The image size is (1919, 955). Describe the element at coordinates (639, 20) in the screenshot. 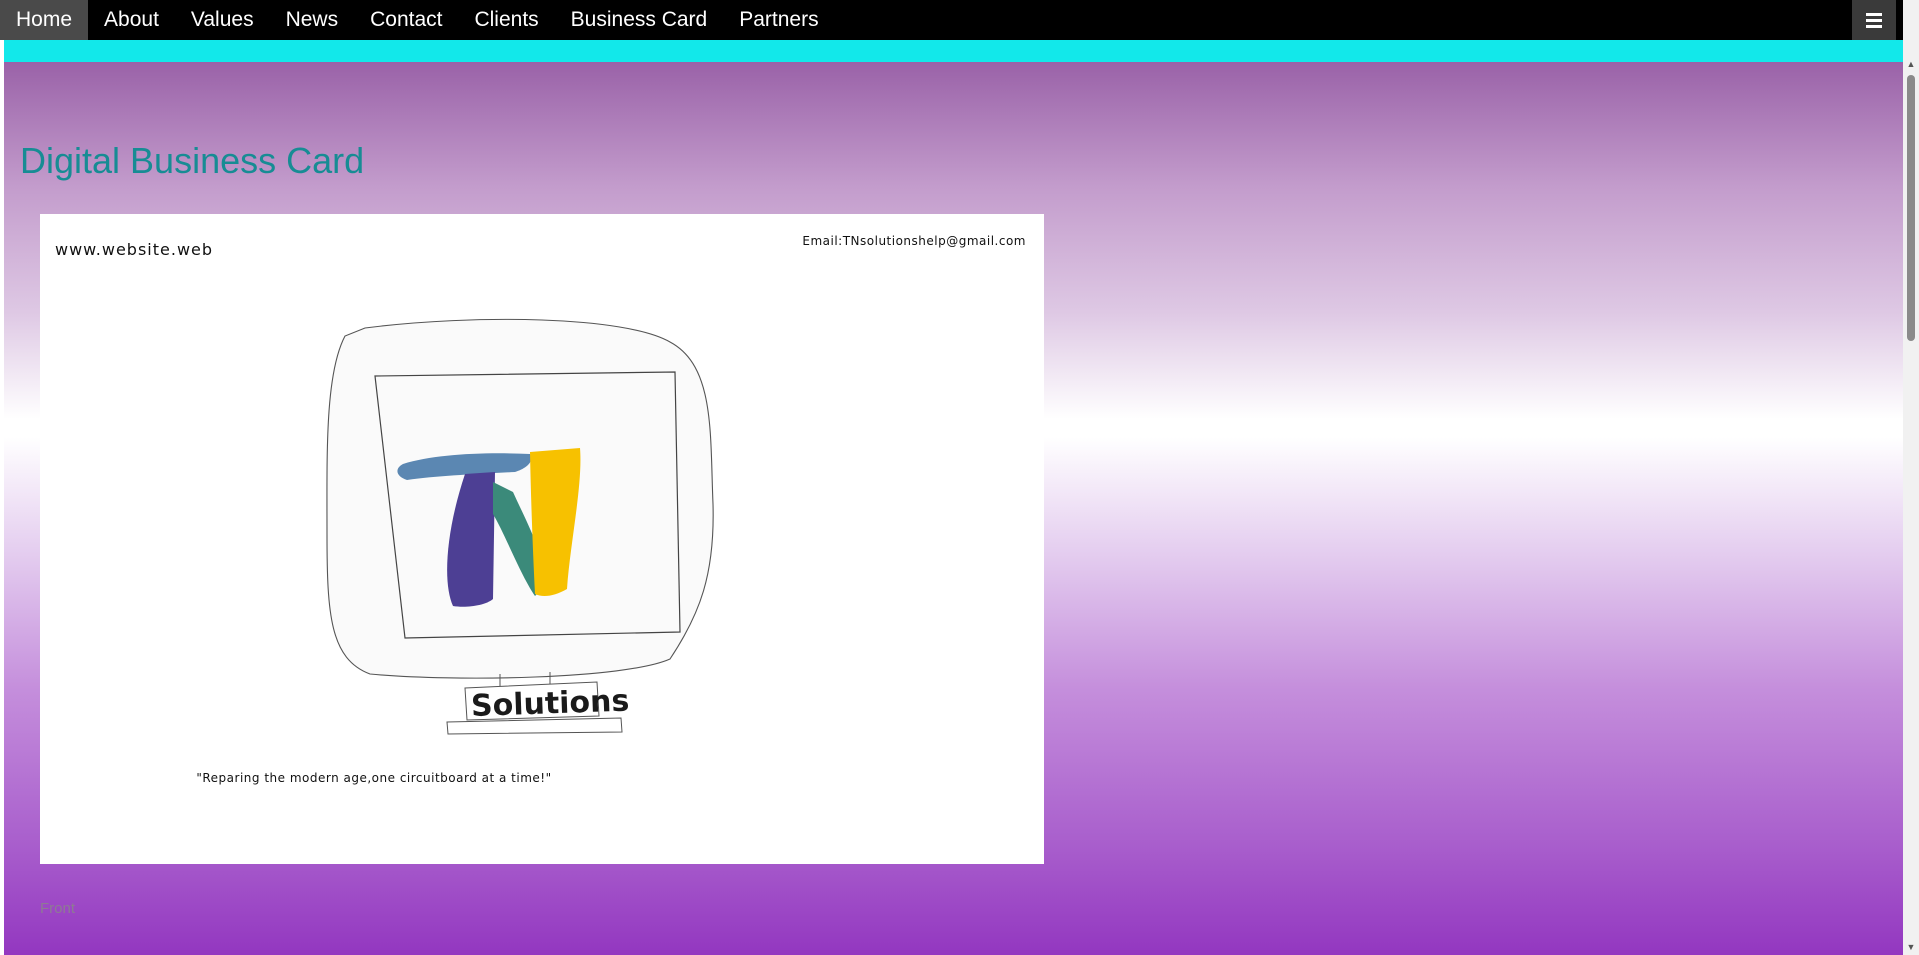

I see `nav-business-card: Business Card` at that location.